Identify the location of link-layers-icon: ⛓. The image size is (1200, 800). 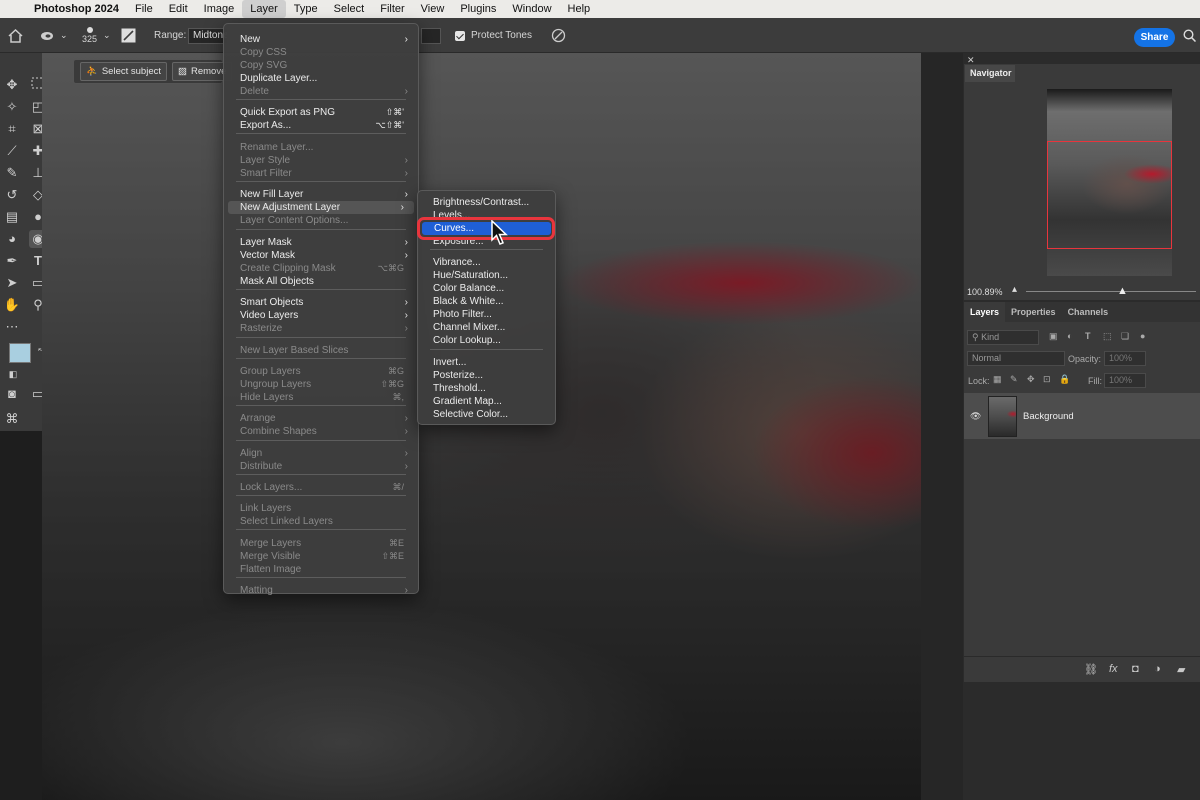
(1091, 669).